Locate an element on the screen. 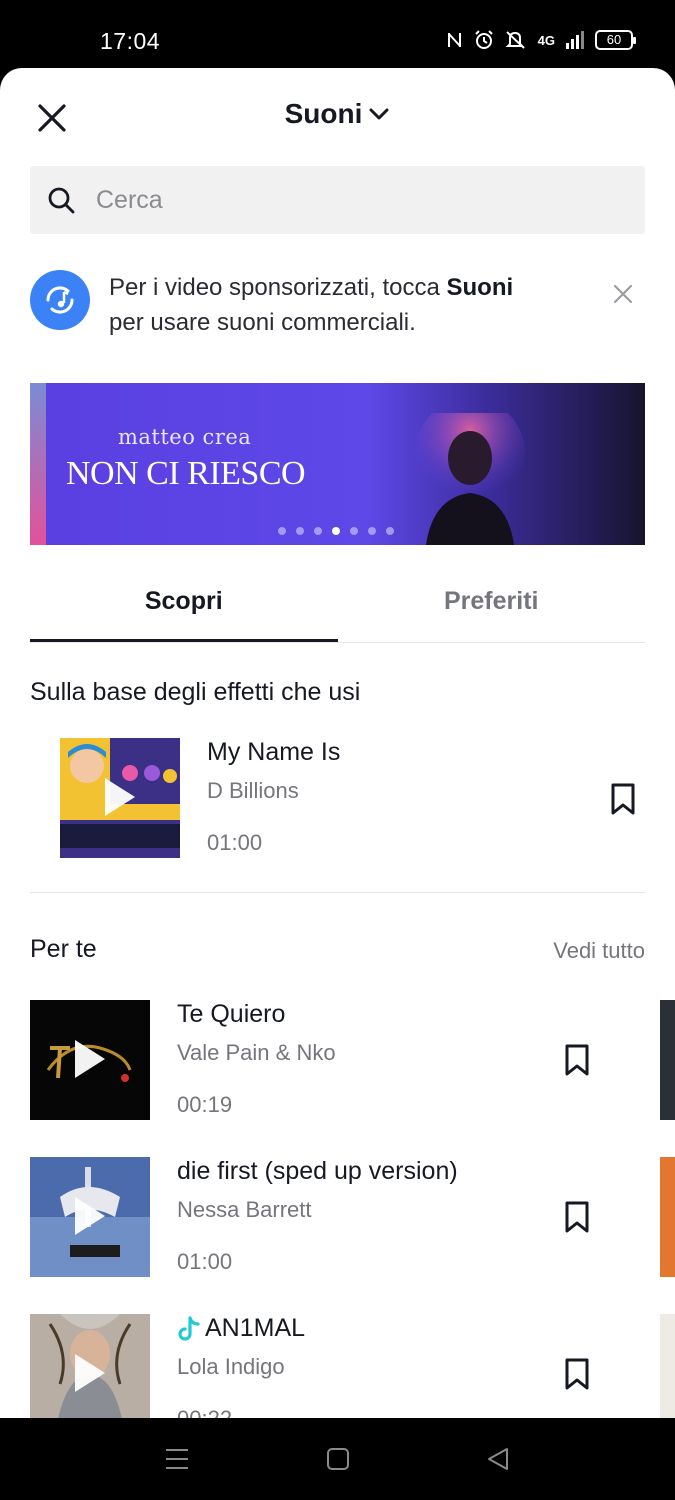 Image resolution: width=675 pixels, height=1500 pixels. track-duration: 00:22 is located at coordinates (204, 1412).